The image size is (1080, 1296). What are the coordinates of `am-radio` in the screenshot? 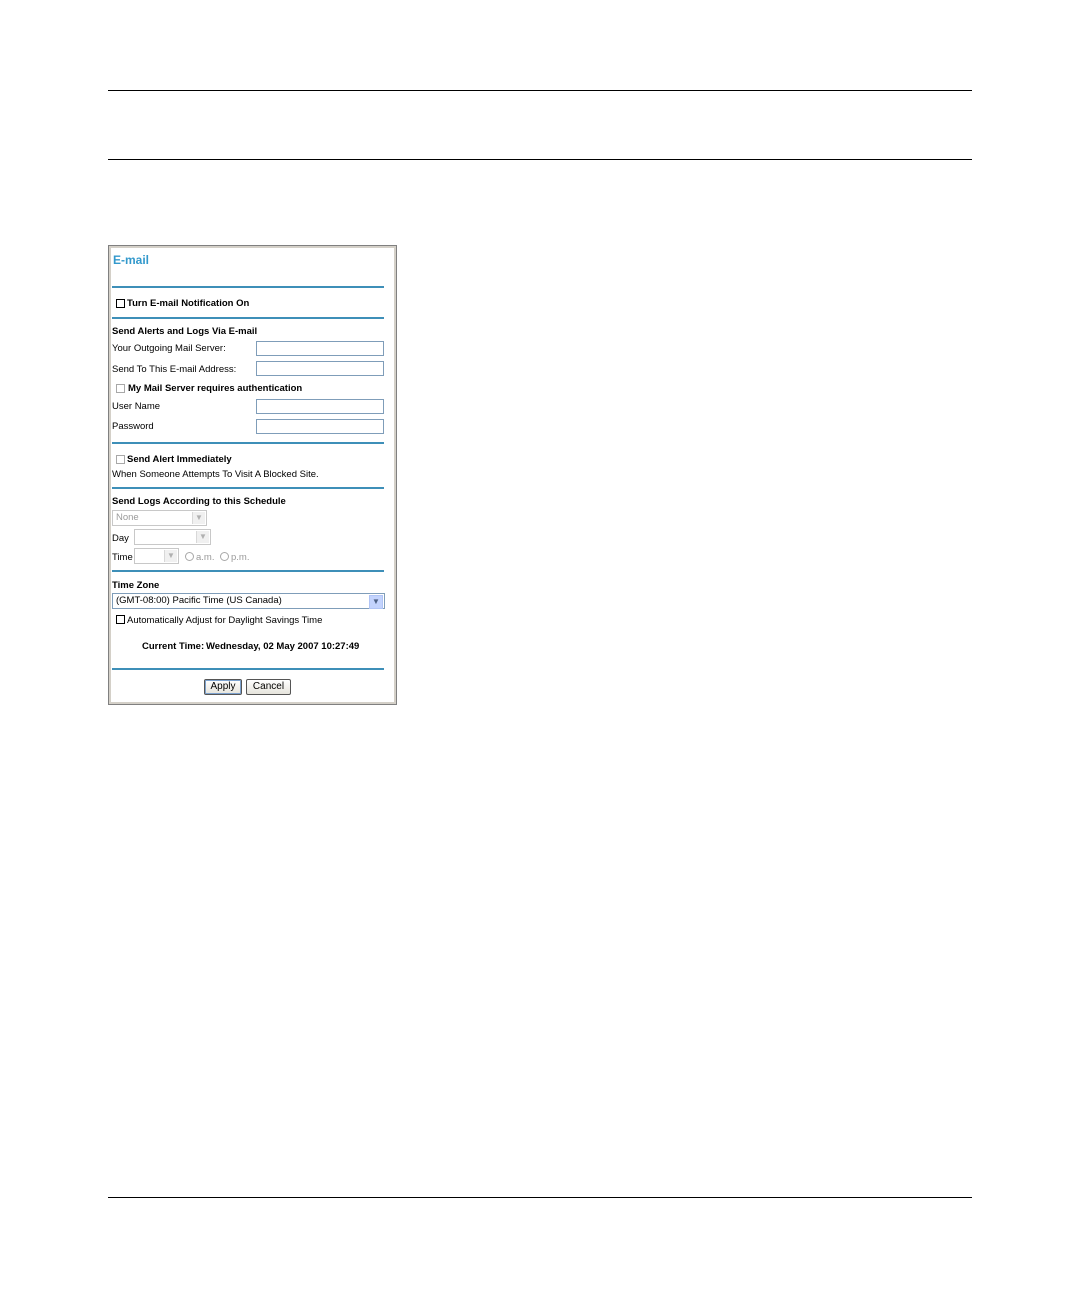 It's located at (189, 556).